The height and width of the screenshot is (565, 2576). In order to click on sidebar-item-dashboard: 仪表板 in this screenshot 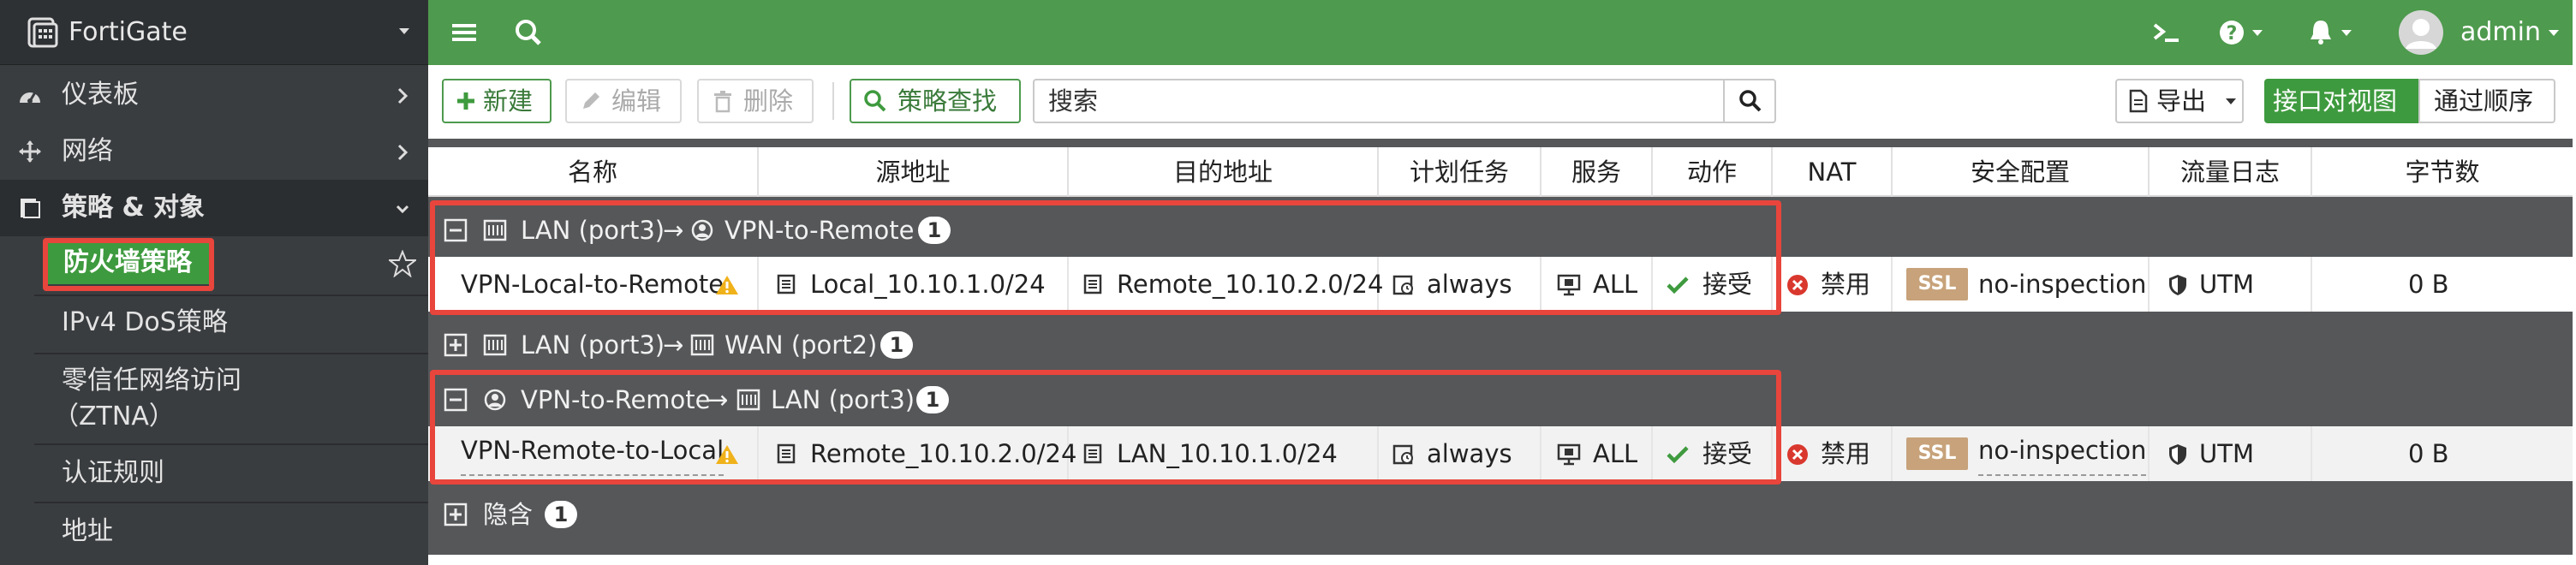, I will do `click(214, 95)`.